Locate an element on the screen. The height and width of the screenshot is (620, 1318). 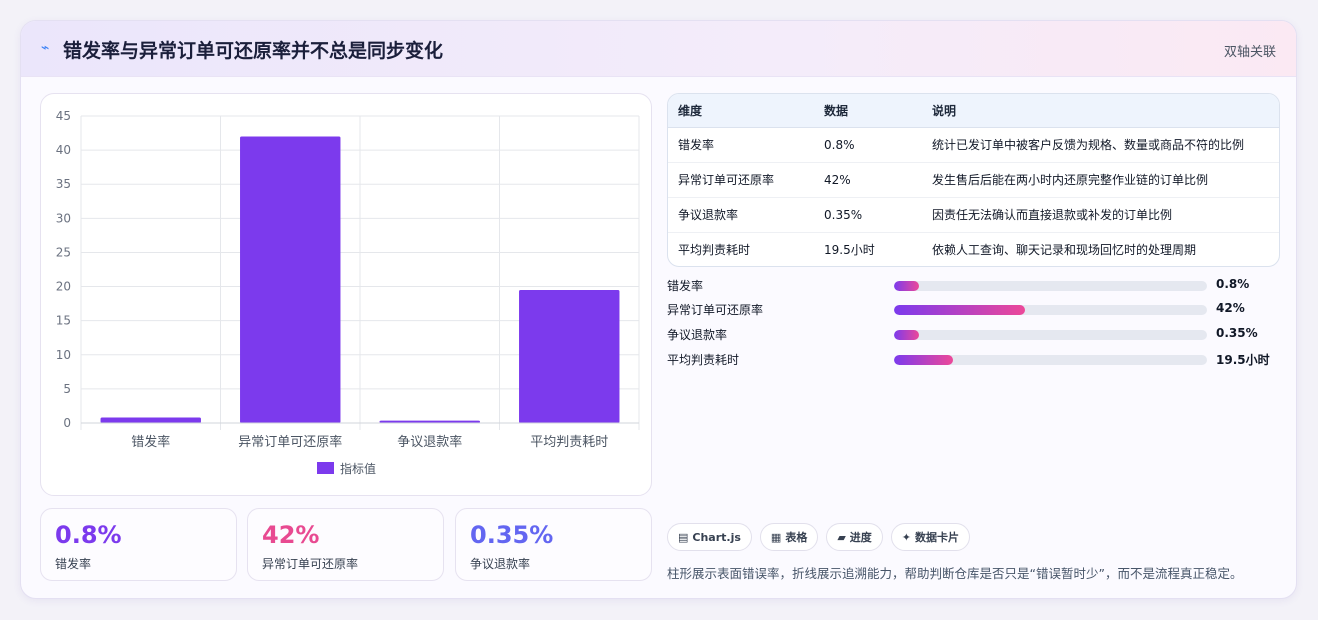
progress-row-dispute-rate: 争议退款率 0.35% is located at coordinates (973, 335).